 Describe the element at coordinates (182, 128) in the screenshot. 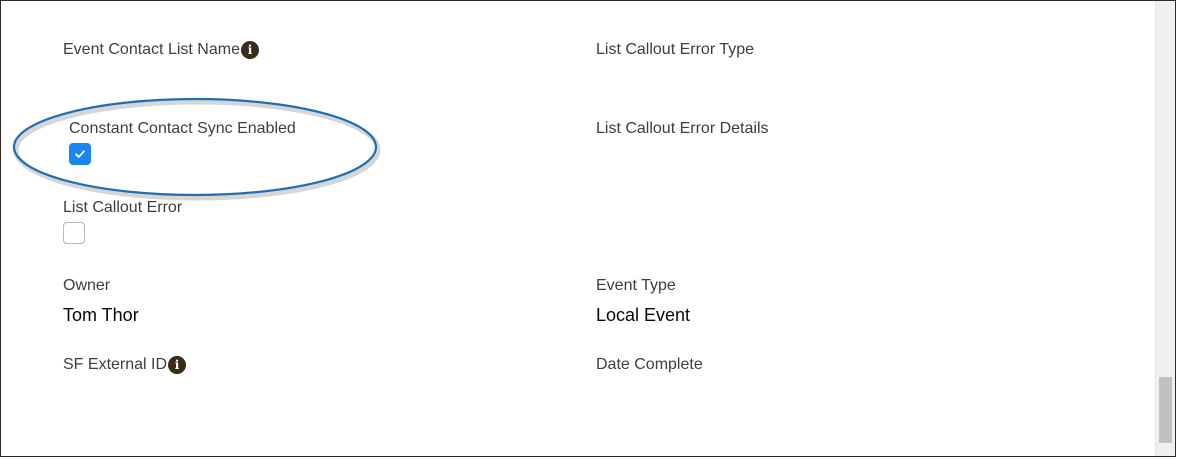

I see `field-label: Constant Contact Sync Enabled` at that location.